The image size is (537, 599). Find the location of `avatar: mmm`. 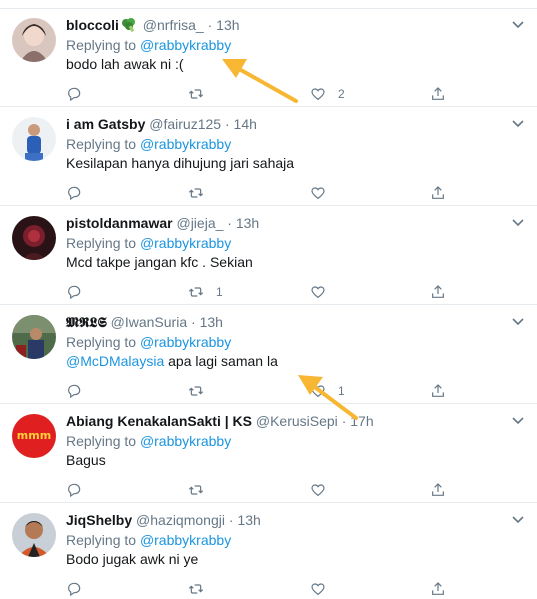

avatar: mmm is located at coordinates (34, 436).